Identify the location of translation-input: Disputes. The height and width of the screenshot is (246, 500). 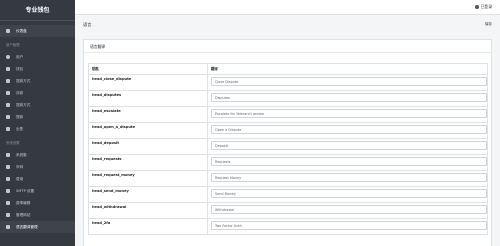
(349, 97).